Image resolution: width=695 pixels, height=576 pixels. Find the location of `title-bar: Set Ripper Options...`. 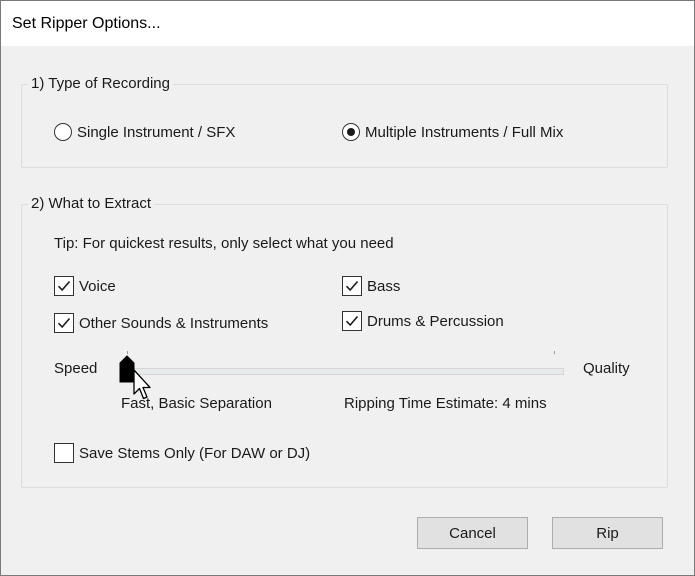

title-bar: Set Ripper Options... is located at coordinates (347, 23).